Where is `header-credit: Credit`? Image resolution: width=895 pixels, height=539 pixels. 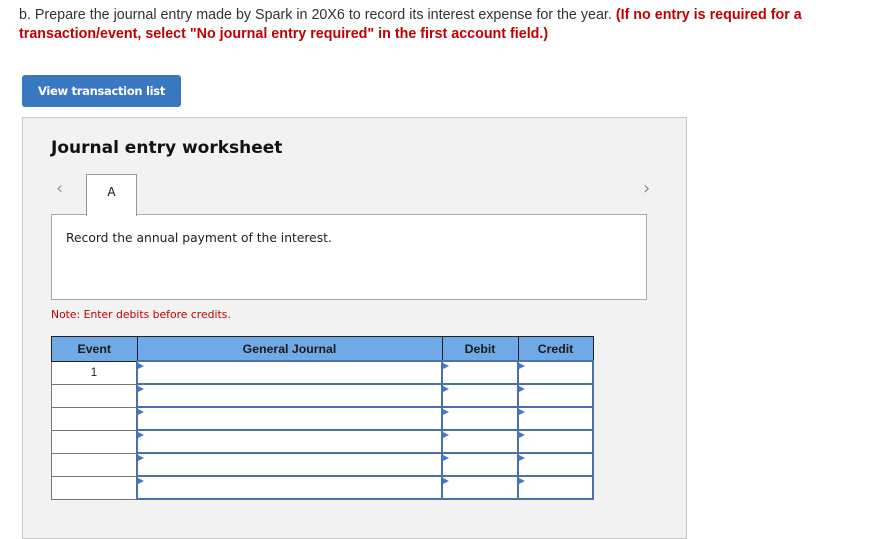
header-credit: Credit is located at coordinates (555, 349).